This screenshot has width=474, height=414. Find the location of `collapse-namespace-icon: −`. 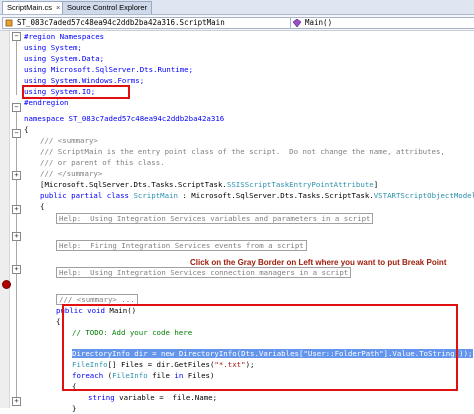

collapse-namespace-icon: − is located at coordinates (16, 107).